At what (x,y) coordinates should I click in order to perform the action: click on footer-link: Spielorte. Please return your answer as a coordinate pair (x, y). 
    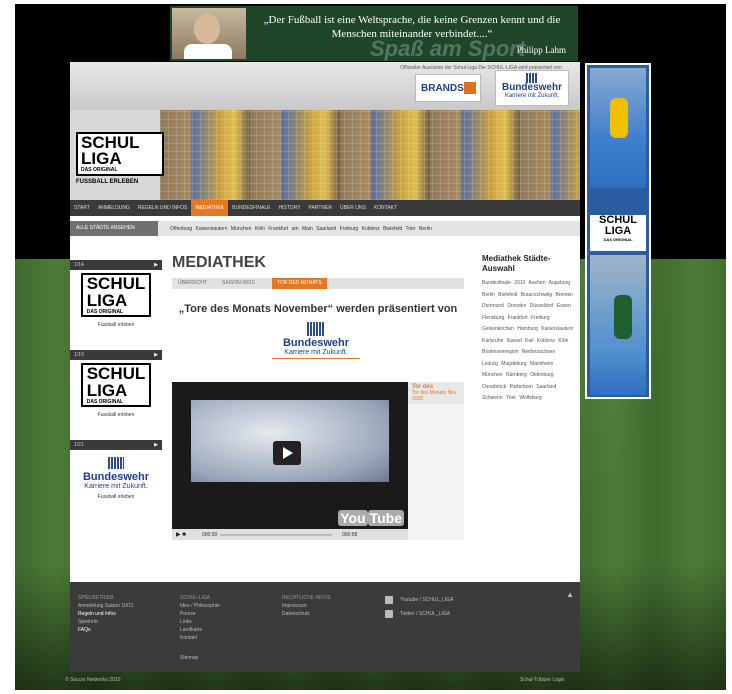
    Looking at the image, I should click on (106, 622).